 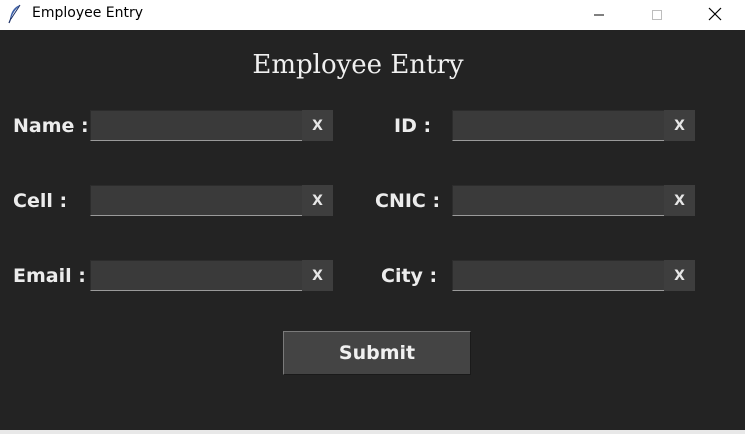 What do you see at coordinates (15, 14) in the screenshot?
I see `feather-icon` at bounding box center [15, 14].